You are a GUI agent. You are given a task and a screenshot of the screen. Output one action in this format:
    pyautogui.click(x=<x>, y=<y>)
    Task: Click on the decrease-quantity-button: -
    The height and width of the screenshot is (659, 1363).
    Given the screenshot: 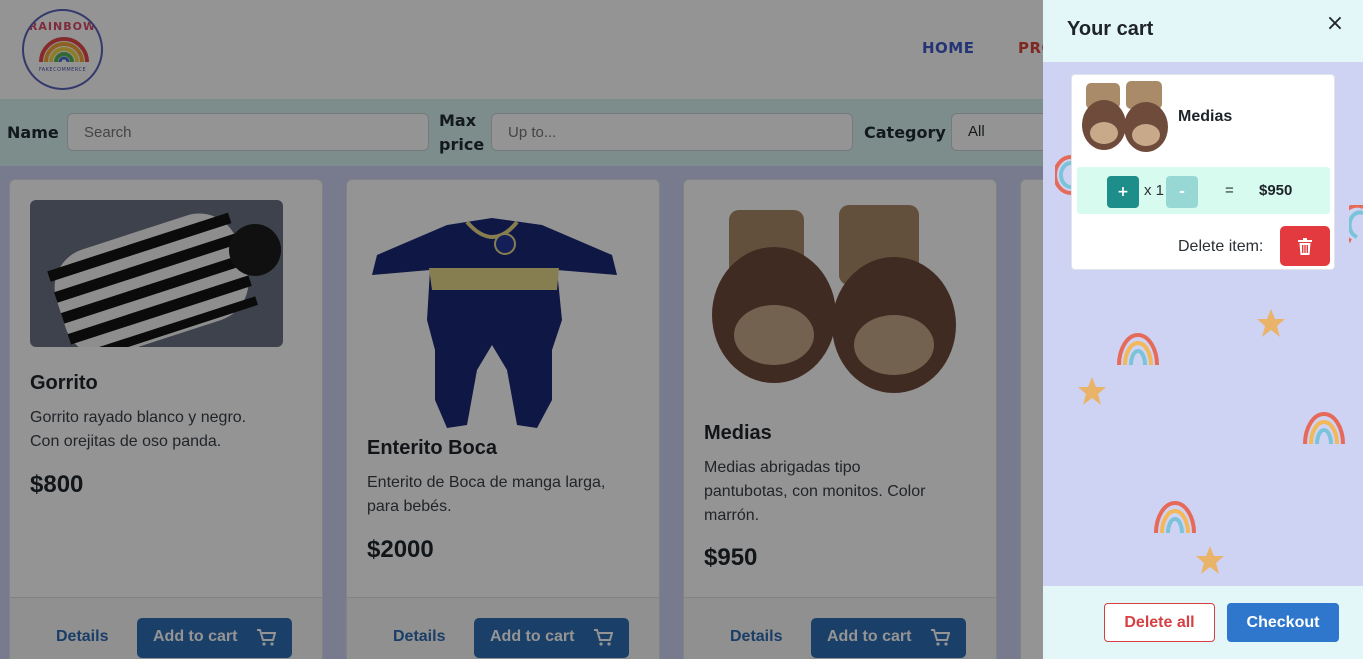 What is the action you would take?
    pyautogui.click(x=1182, y=192)
    